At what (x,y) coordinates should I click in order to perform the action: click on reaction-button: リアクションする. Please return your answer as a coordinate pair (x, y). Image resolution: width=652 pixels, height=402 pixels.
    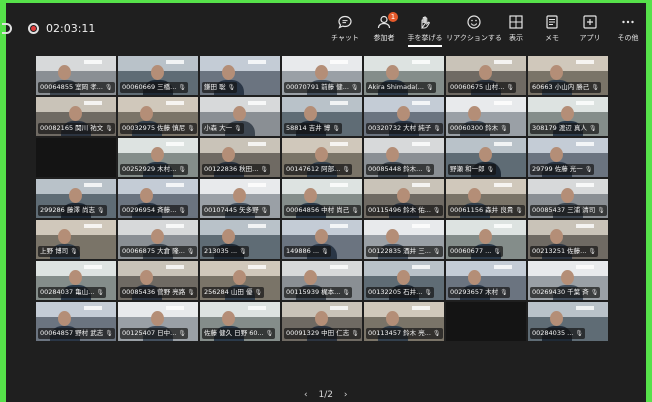
    Looking at the image, I should click on (474, 26).